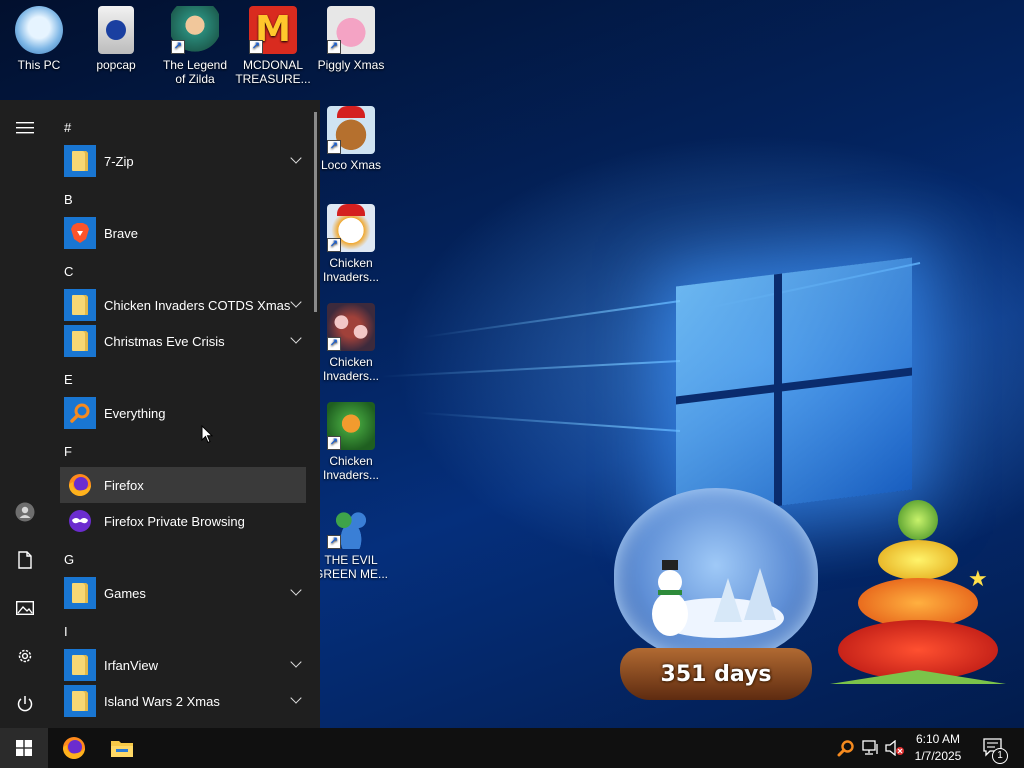 The height and width of the screenshot is (768, 1024). I want to click on desktop-icon-piggly-xmas: ↗ Piggly Xmas, so click(351, 36).